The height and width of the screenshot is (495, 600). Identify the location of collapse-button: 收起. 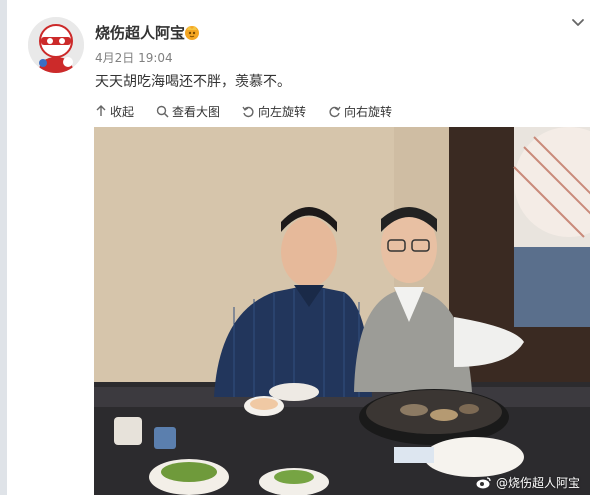
(114, 111).